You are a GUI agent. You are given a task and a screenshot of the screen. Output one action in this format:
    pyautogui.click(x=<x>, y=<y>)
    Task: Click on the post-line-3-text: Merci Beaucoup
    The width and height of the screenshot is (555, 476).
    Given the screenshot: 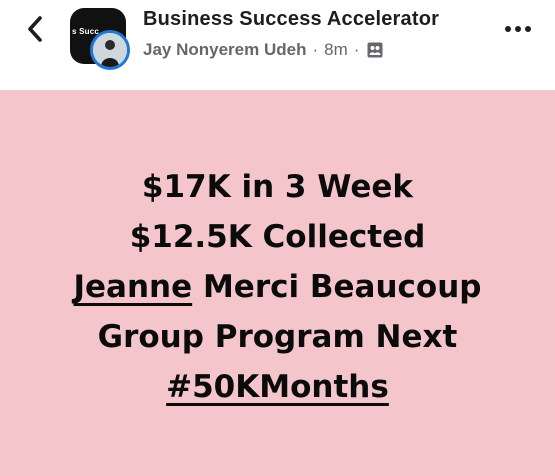 What is the action you would take?
    pyautogui.click(x=337, y=287)
    